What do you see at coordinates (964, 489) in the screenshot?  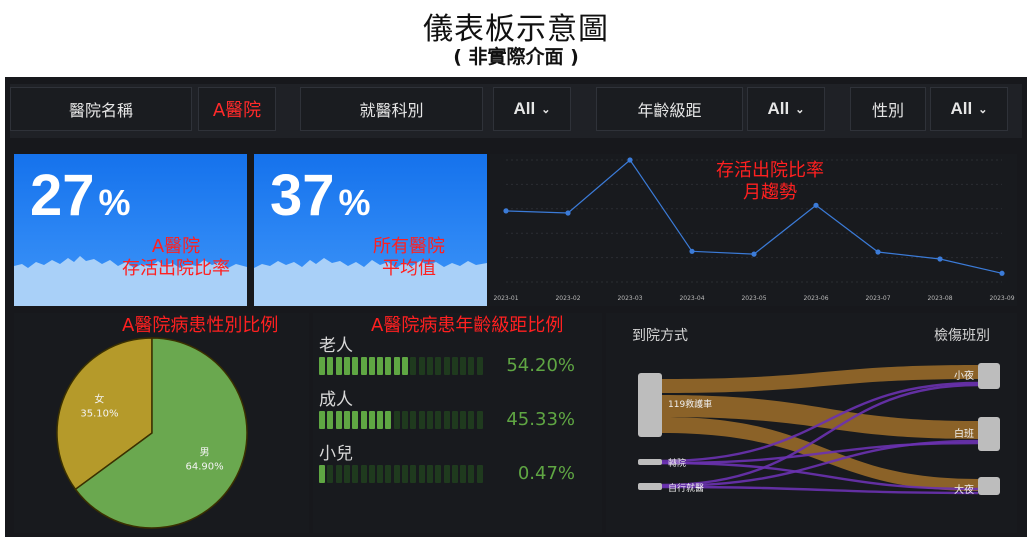 I see `sankey-target-label: 大夜` at bounding box center [964, 489].